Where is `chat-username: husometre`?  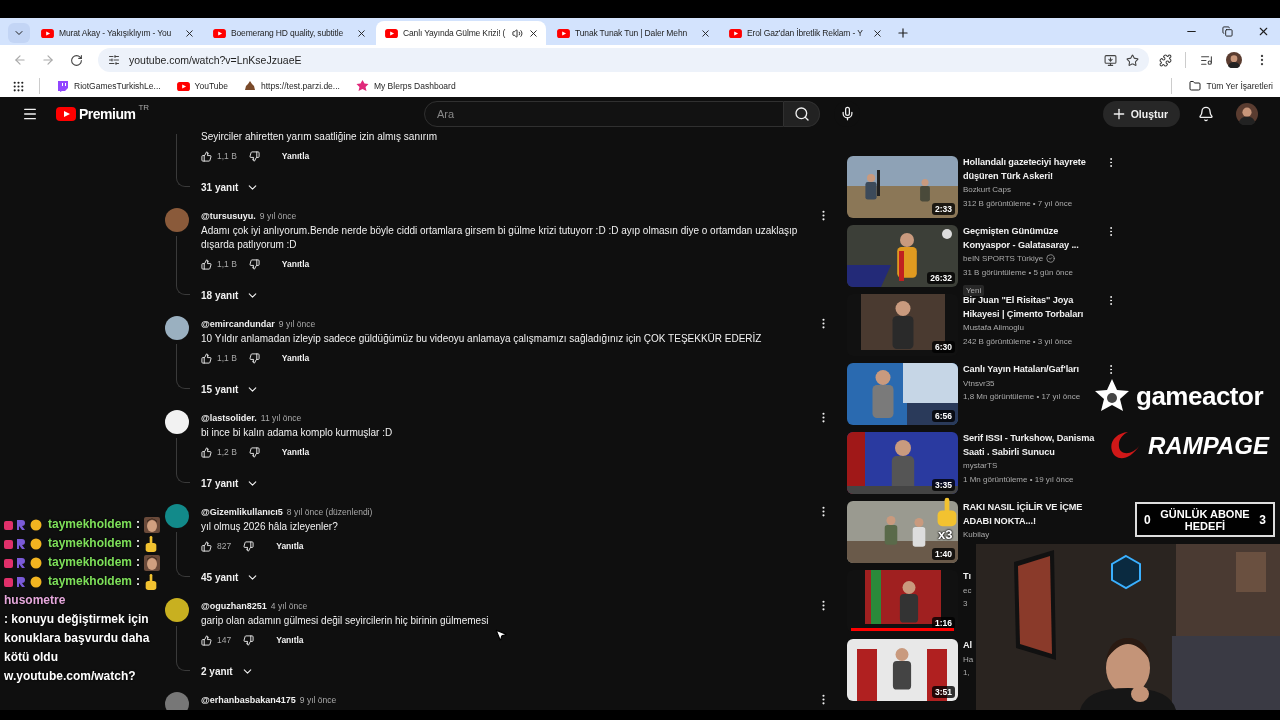 chat-username: husometre is located at coordinates (35, 600).